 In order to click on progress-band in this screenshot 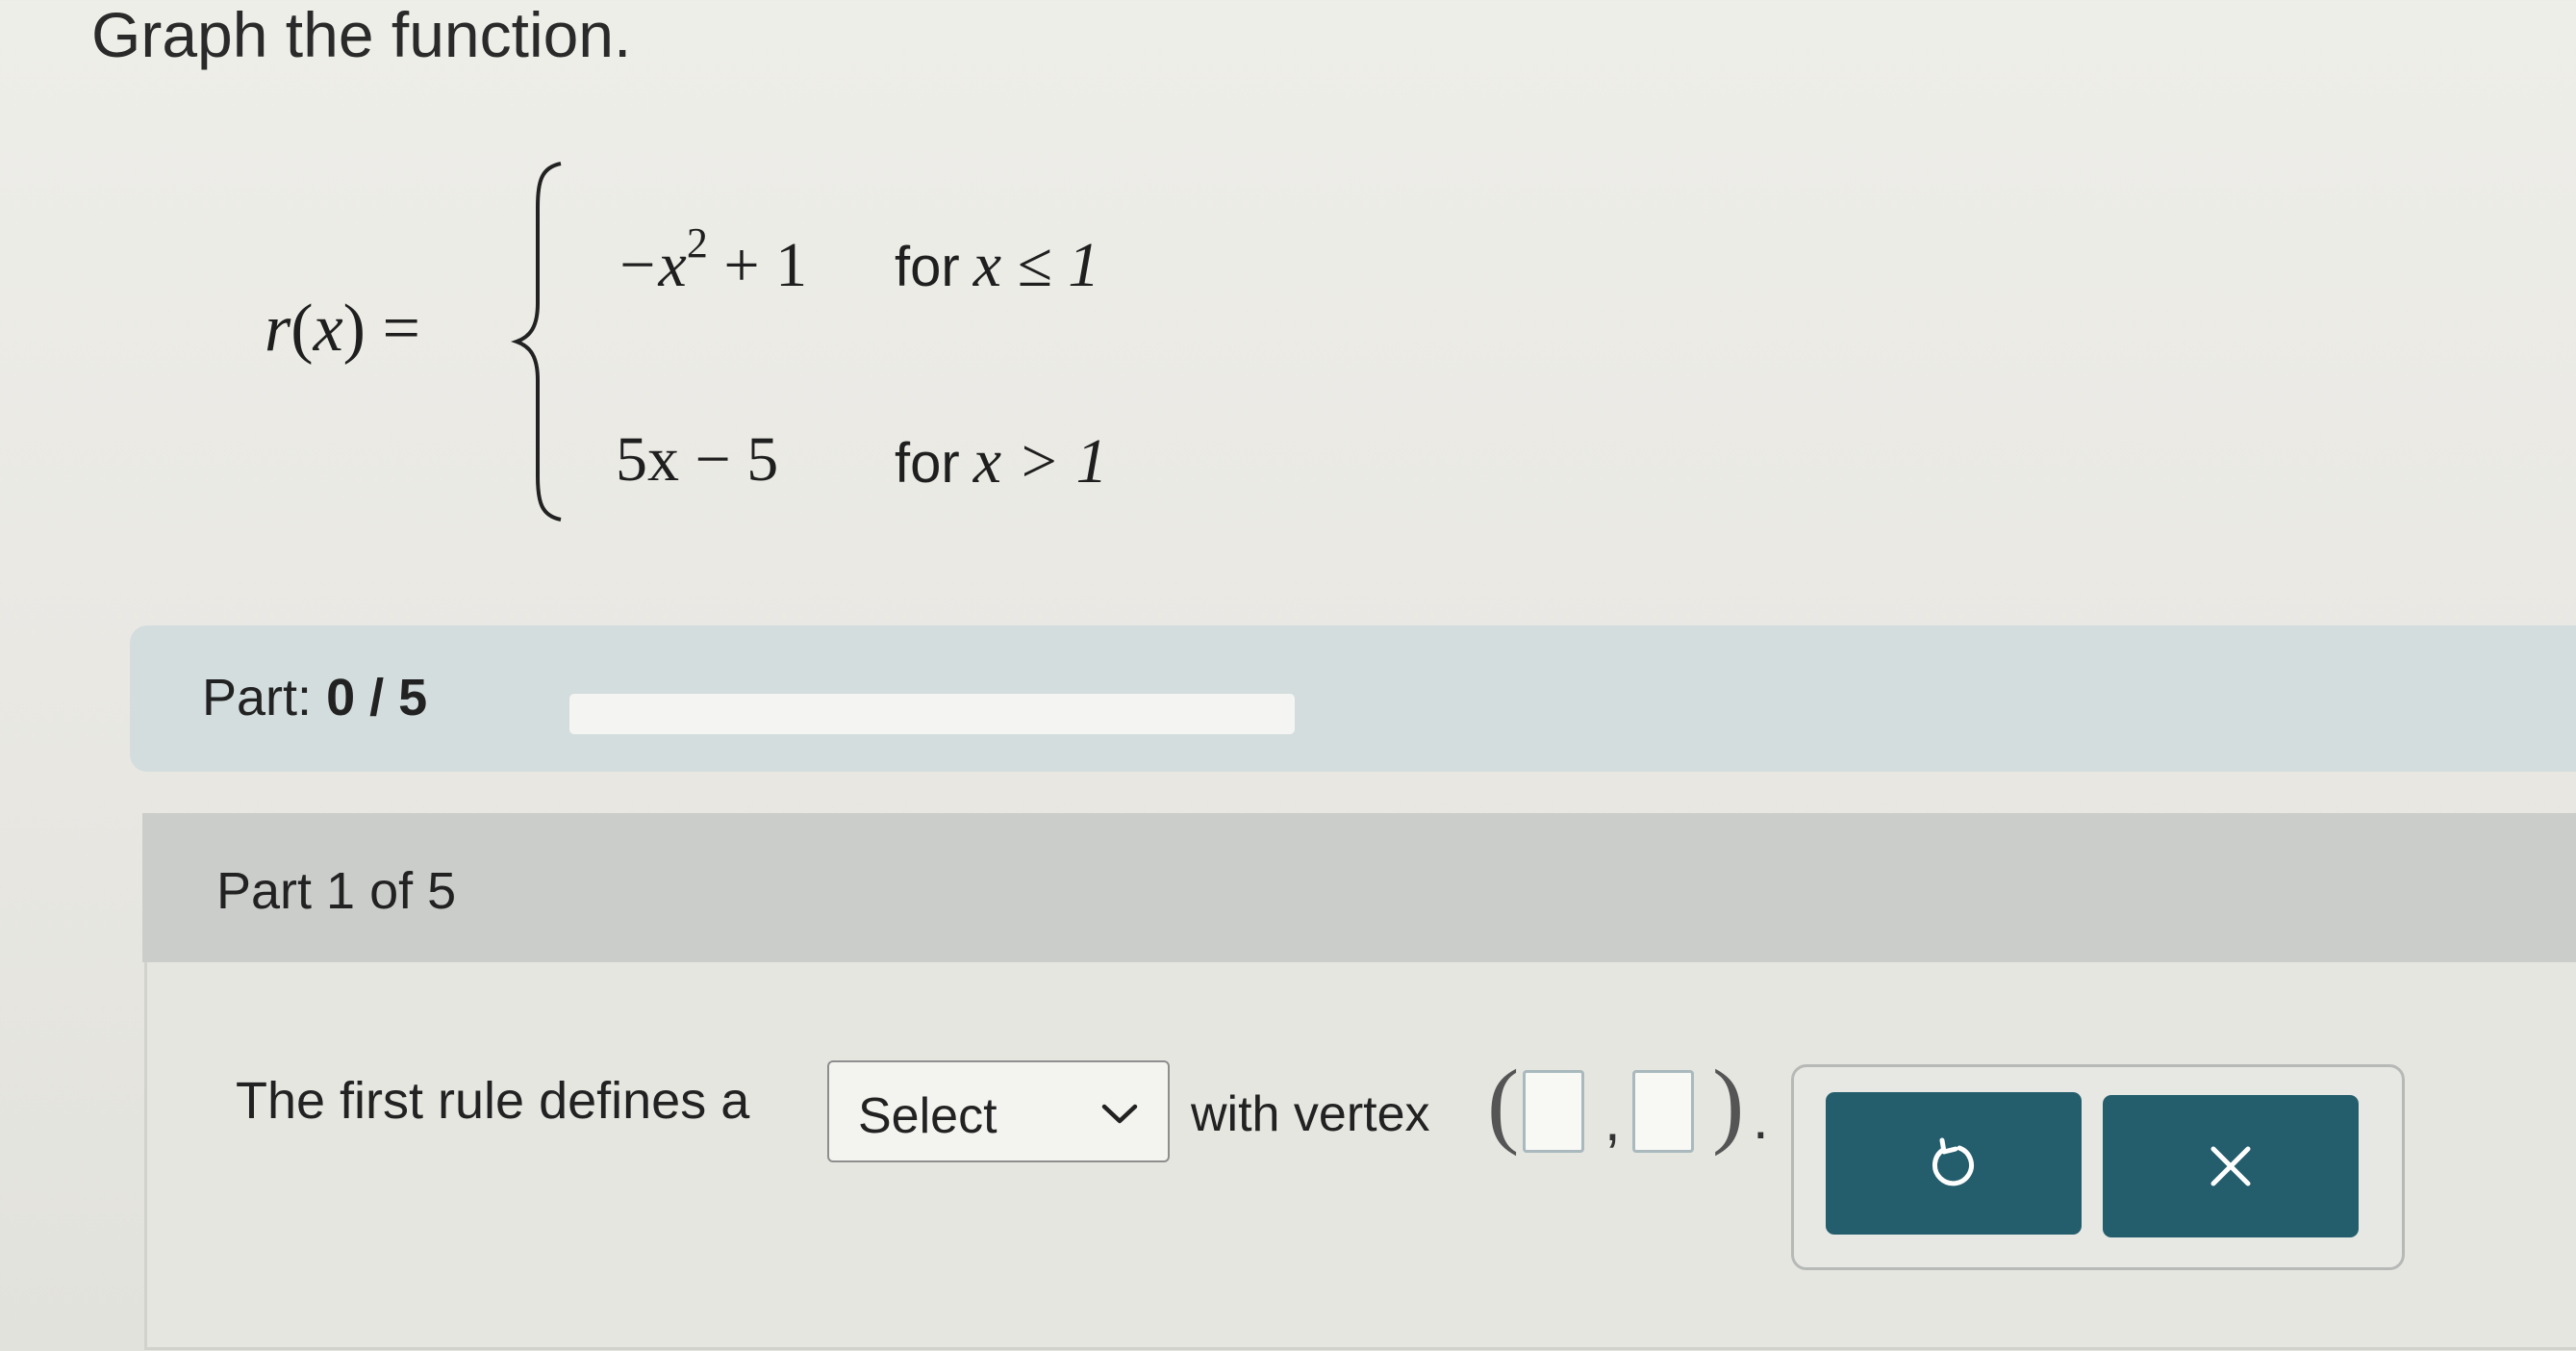, I will do `click(1353, 698)`.